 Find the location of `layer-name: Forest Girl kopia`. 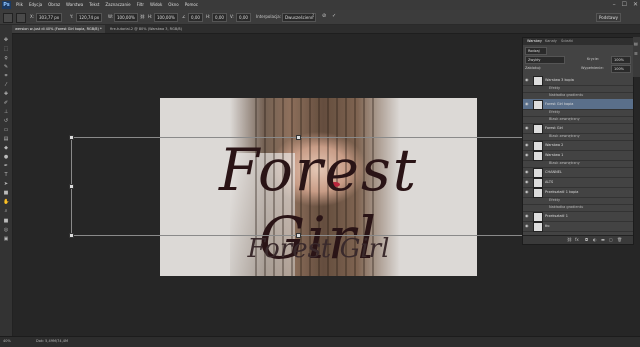

layer-name: Forest Girl kopia is located at coordinates (559, 104).